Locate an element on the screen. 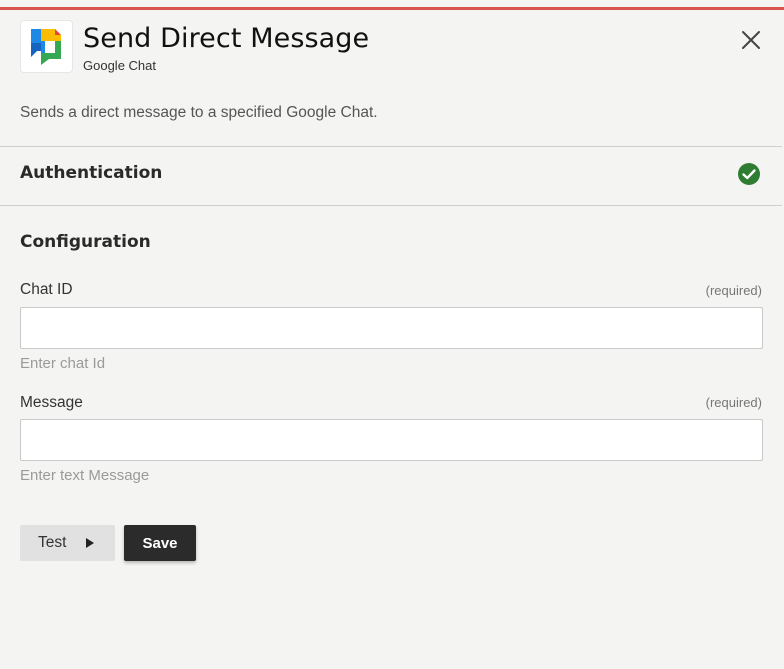 This screenshot has width=784, height=669. play-icon is located at coordinates (90, 543).